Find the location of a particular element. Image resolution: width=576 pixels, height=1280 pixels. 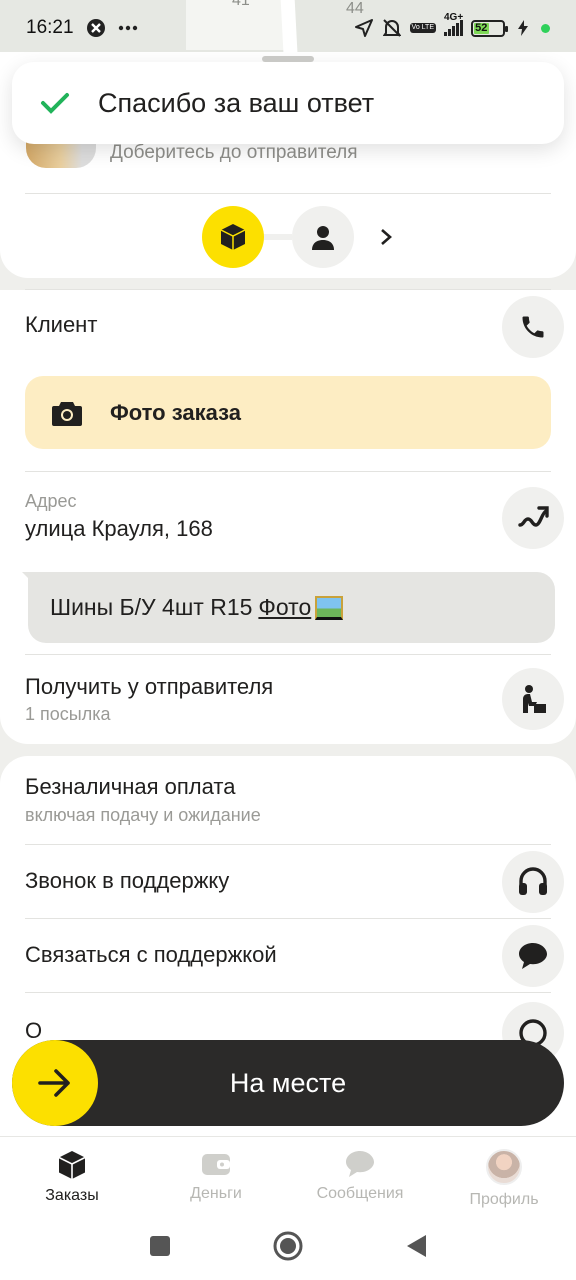

pickup-details-button is located at coordinates (533, 699).